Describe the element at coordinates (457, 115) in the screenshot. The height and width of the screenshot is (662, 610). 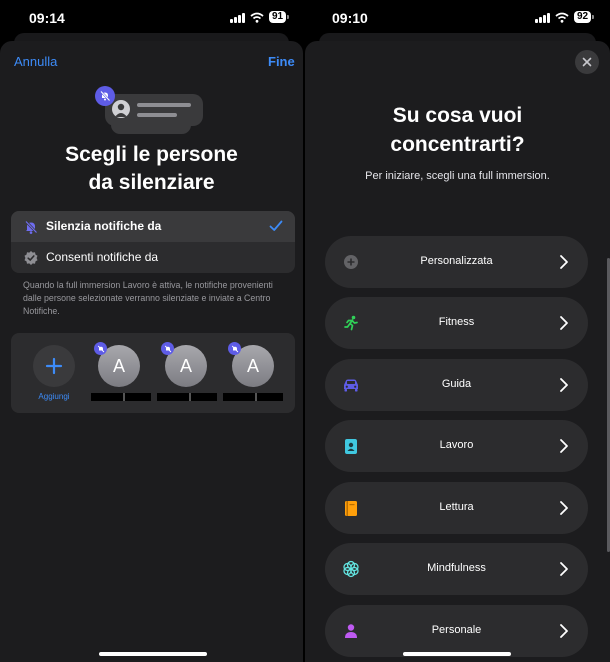
I see `page-title-line1: Su cosa vuoi` at that location.